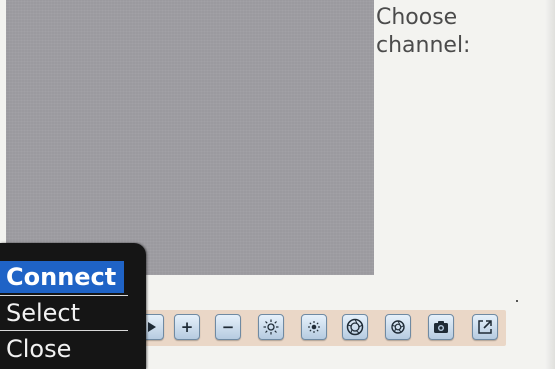 The image size is (555, 369). I want to click on snapshot-button, so click(441, 327).